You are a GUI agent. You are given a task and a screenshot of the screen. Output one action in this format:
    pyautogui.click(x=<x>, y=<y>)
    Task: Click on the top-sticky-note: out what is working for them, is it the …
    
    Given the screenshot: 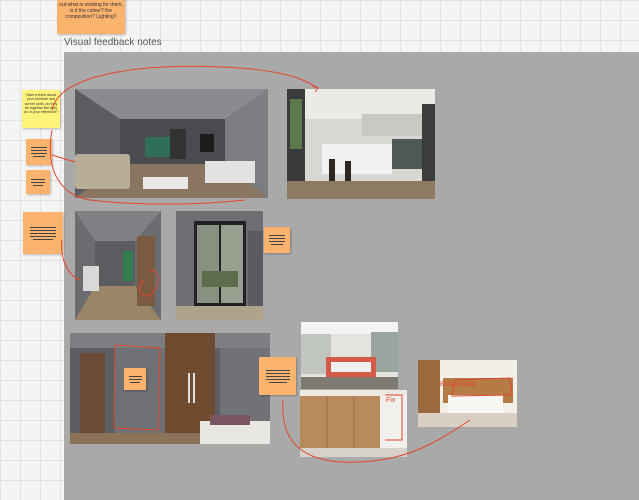 What is the action you would take?
    pyautogui.click(x=91, y=17)
    